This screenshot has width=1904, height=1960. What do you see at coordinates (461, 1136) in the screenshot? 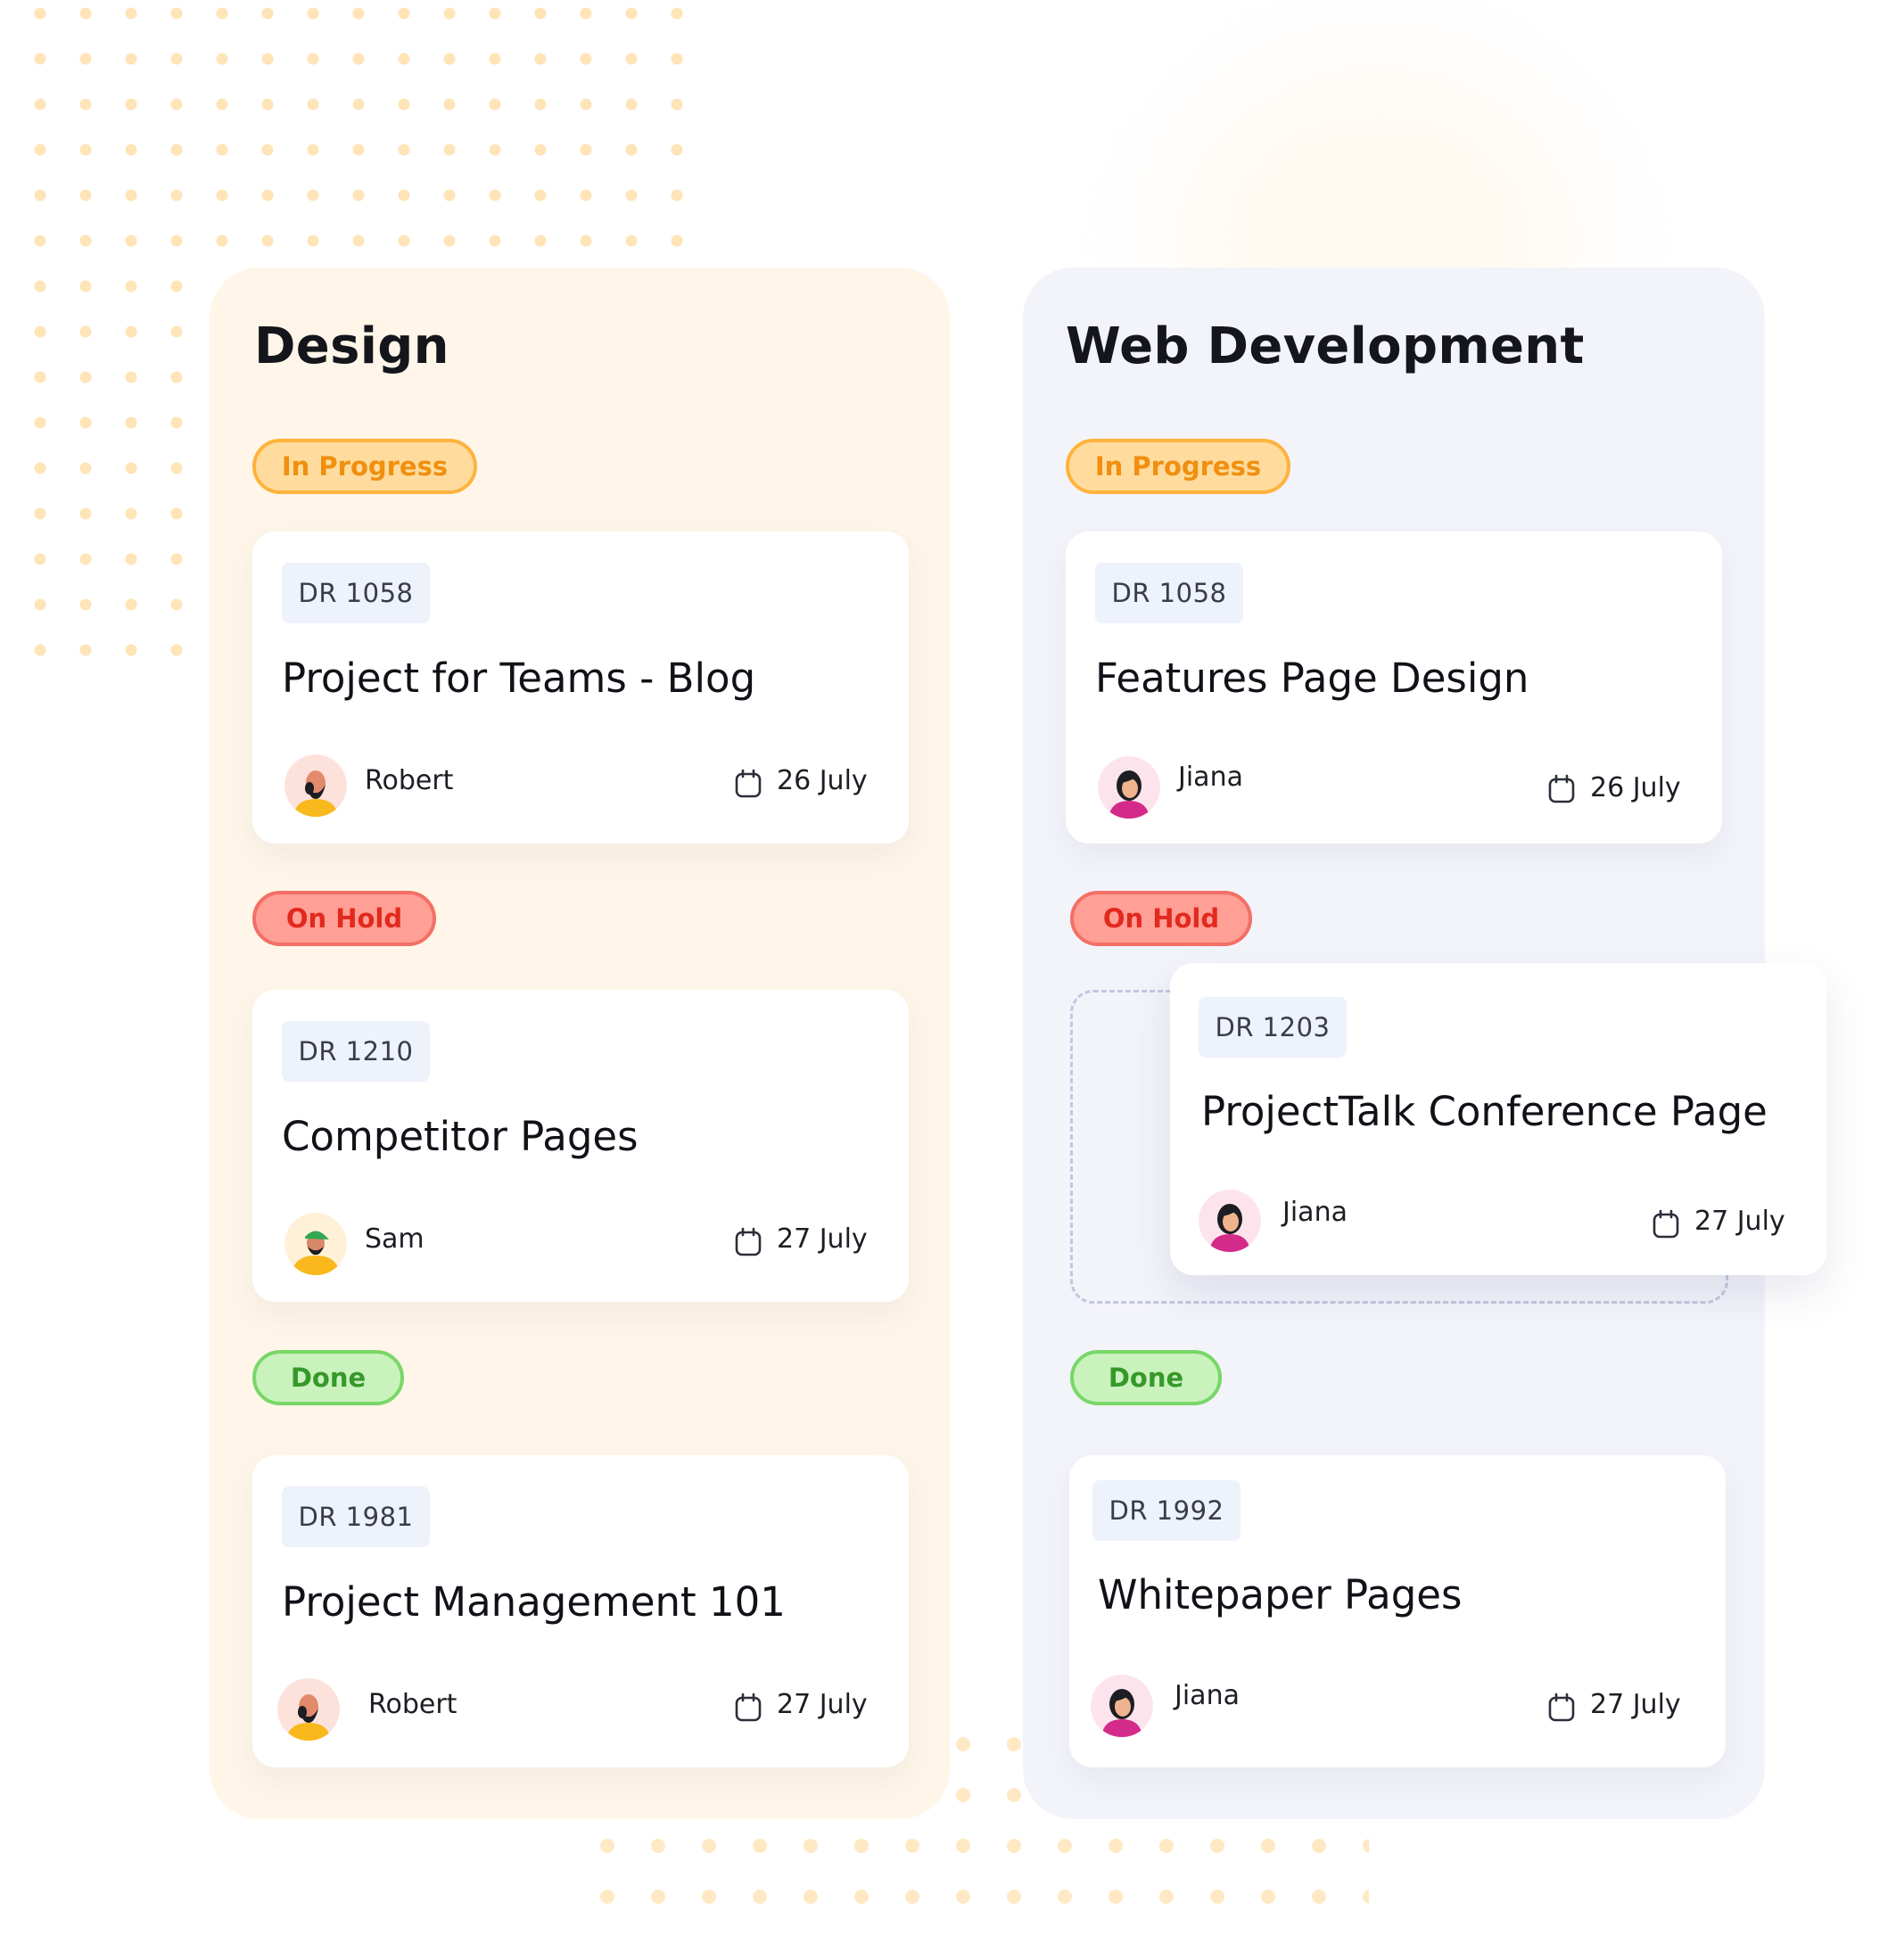
I see `task-title: Competitor Pages` at bounding box center [461, 1136].